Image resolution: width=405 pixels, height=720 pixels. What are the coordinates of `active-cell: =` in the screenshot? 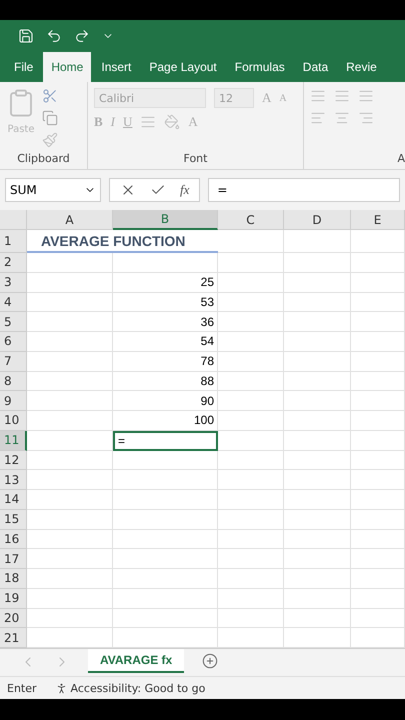 It's located at (165, 440).